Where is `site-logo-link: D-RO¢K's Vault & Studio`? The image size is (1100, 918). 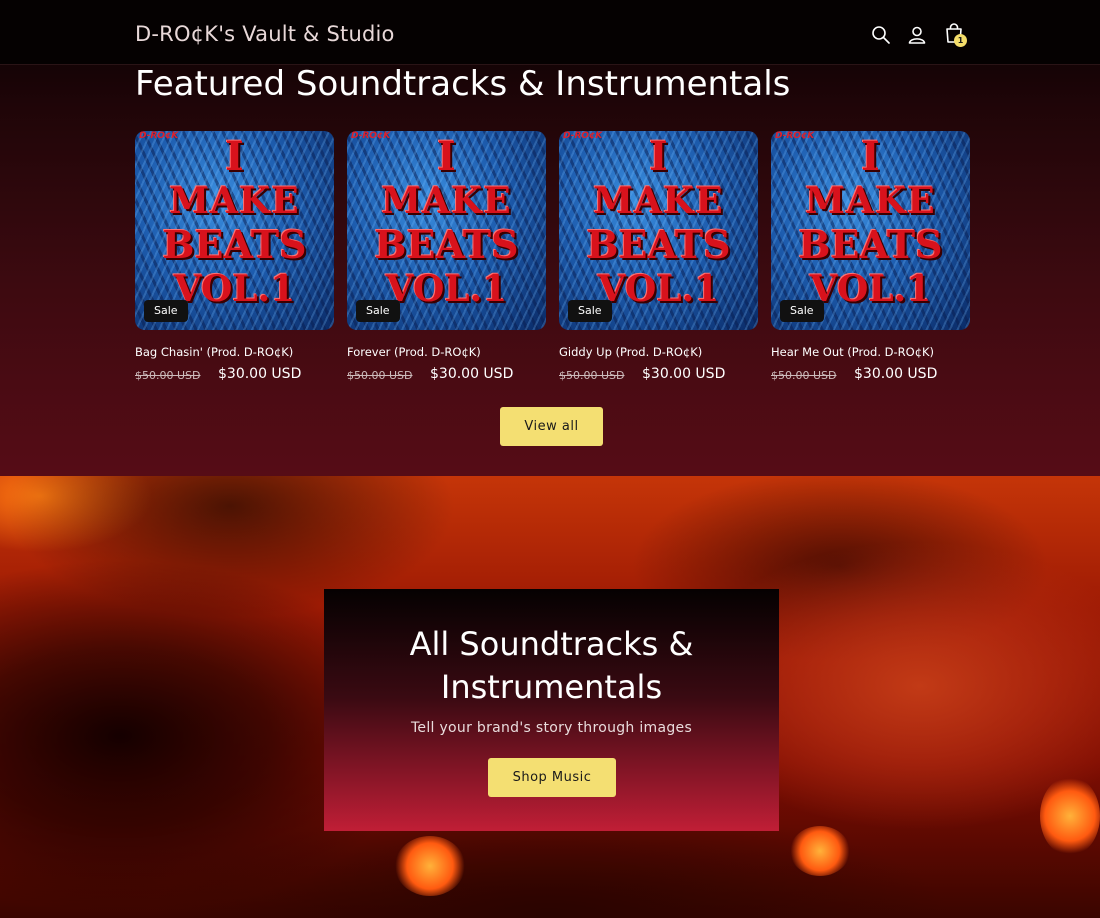
site-logo-link: D-RO¢K's Vault & Studio is located at coordinates (265, 34).